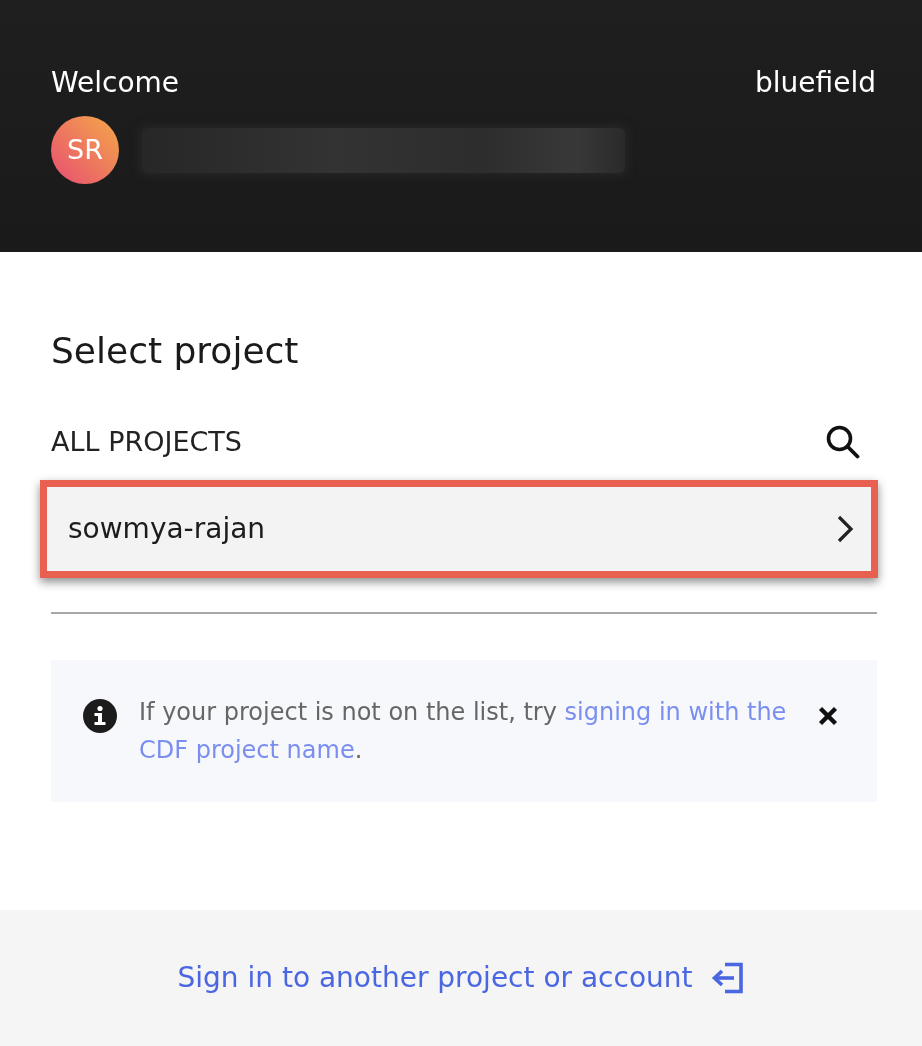 The width and height of the screenshot is (922, 1046). What do you see at coordinates (675, 712) in the screenshot?
I see `signin-link: signing in with the` at bounding box center [675, 712].